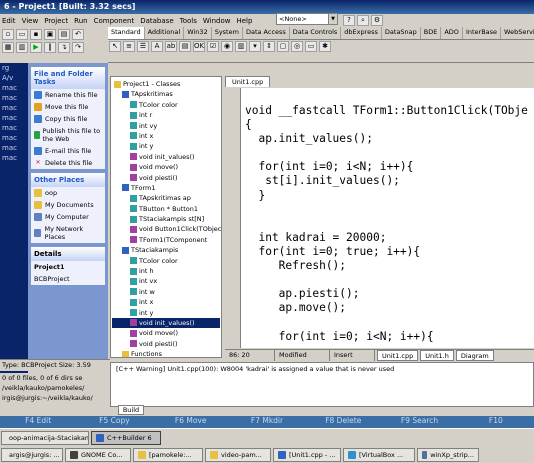  What do you see at coordinates (389, 139) in the screenshot?
I see `code-line: ap.init_values();` at bounding box center [389, 139].